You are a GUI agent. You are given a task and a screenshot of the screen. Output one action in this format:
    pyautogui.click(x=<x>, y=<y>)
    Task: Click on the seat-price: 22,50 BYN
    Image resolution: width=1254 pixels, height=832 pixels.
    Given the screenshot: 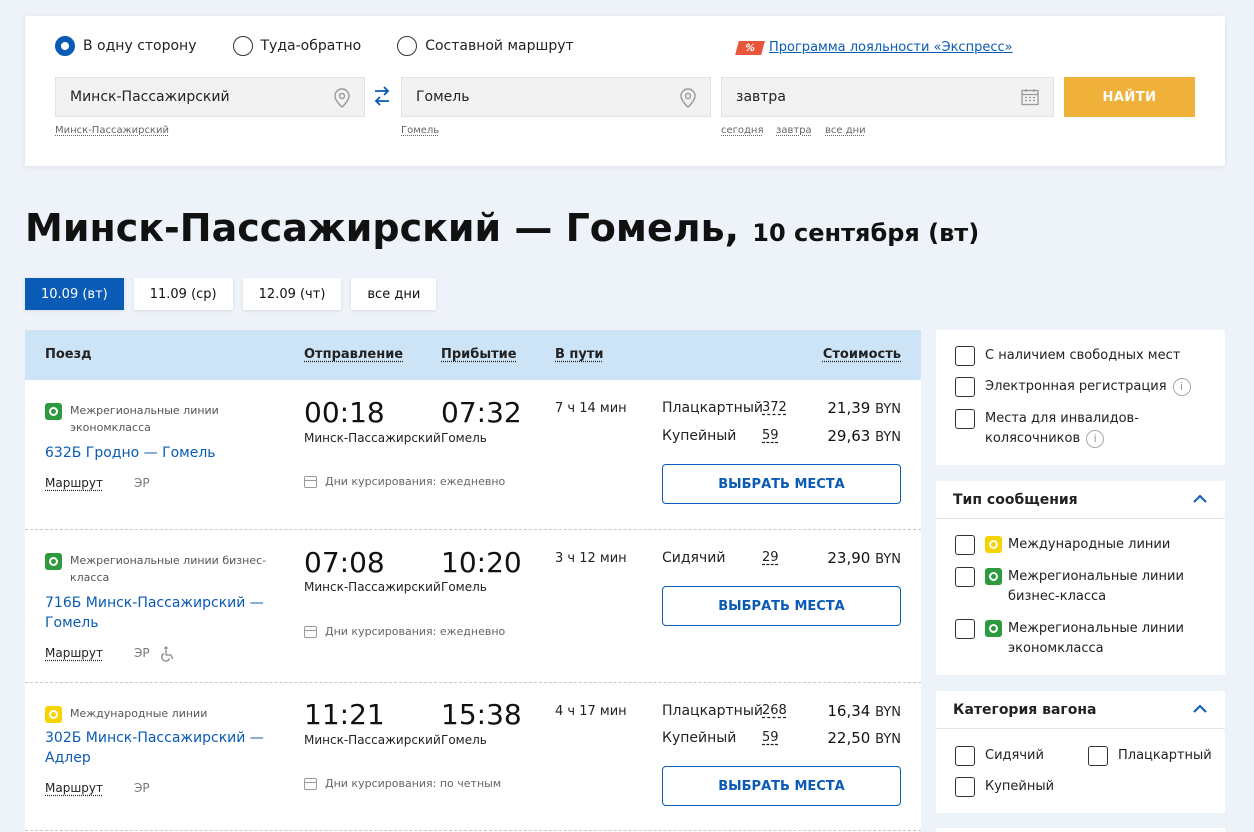 What is the action you would take?
    pyautogui.click(x=864, y=738)
    